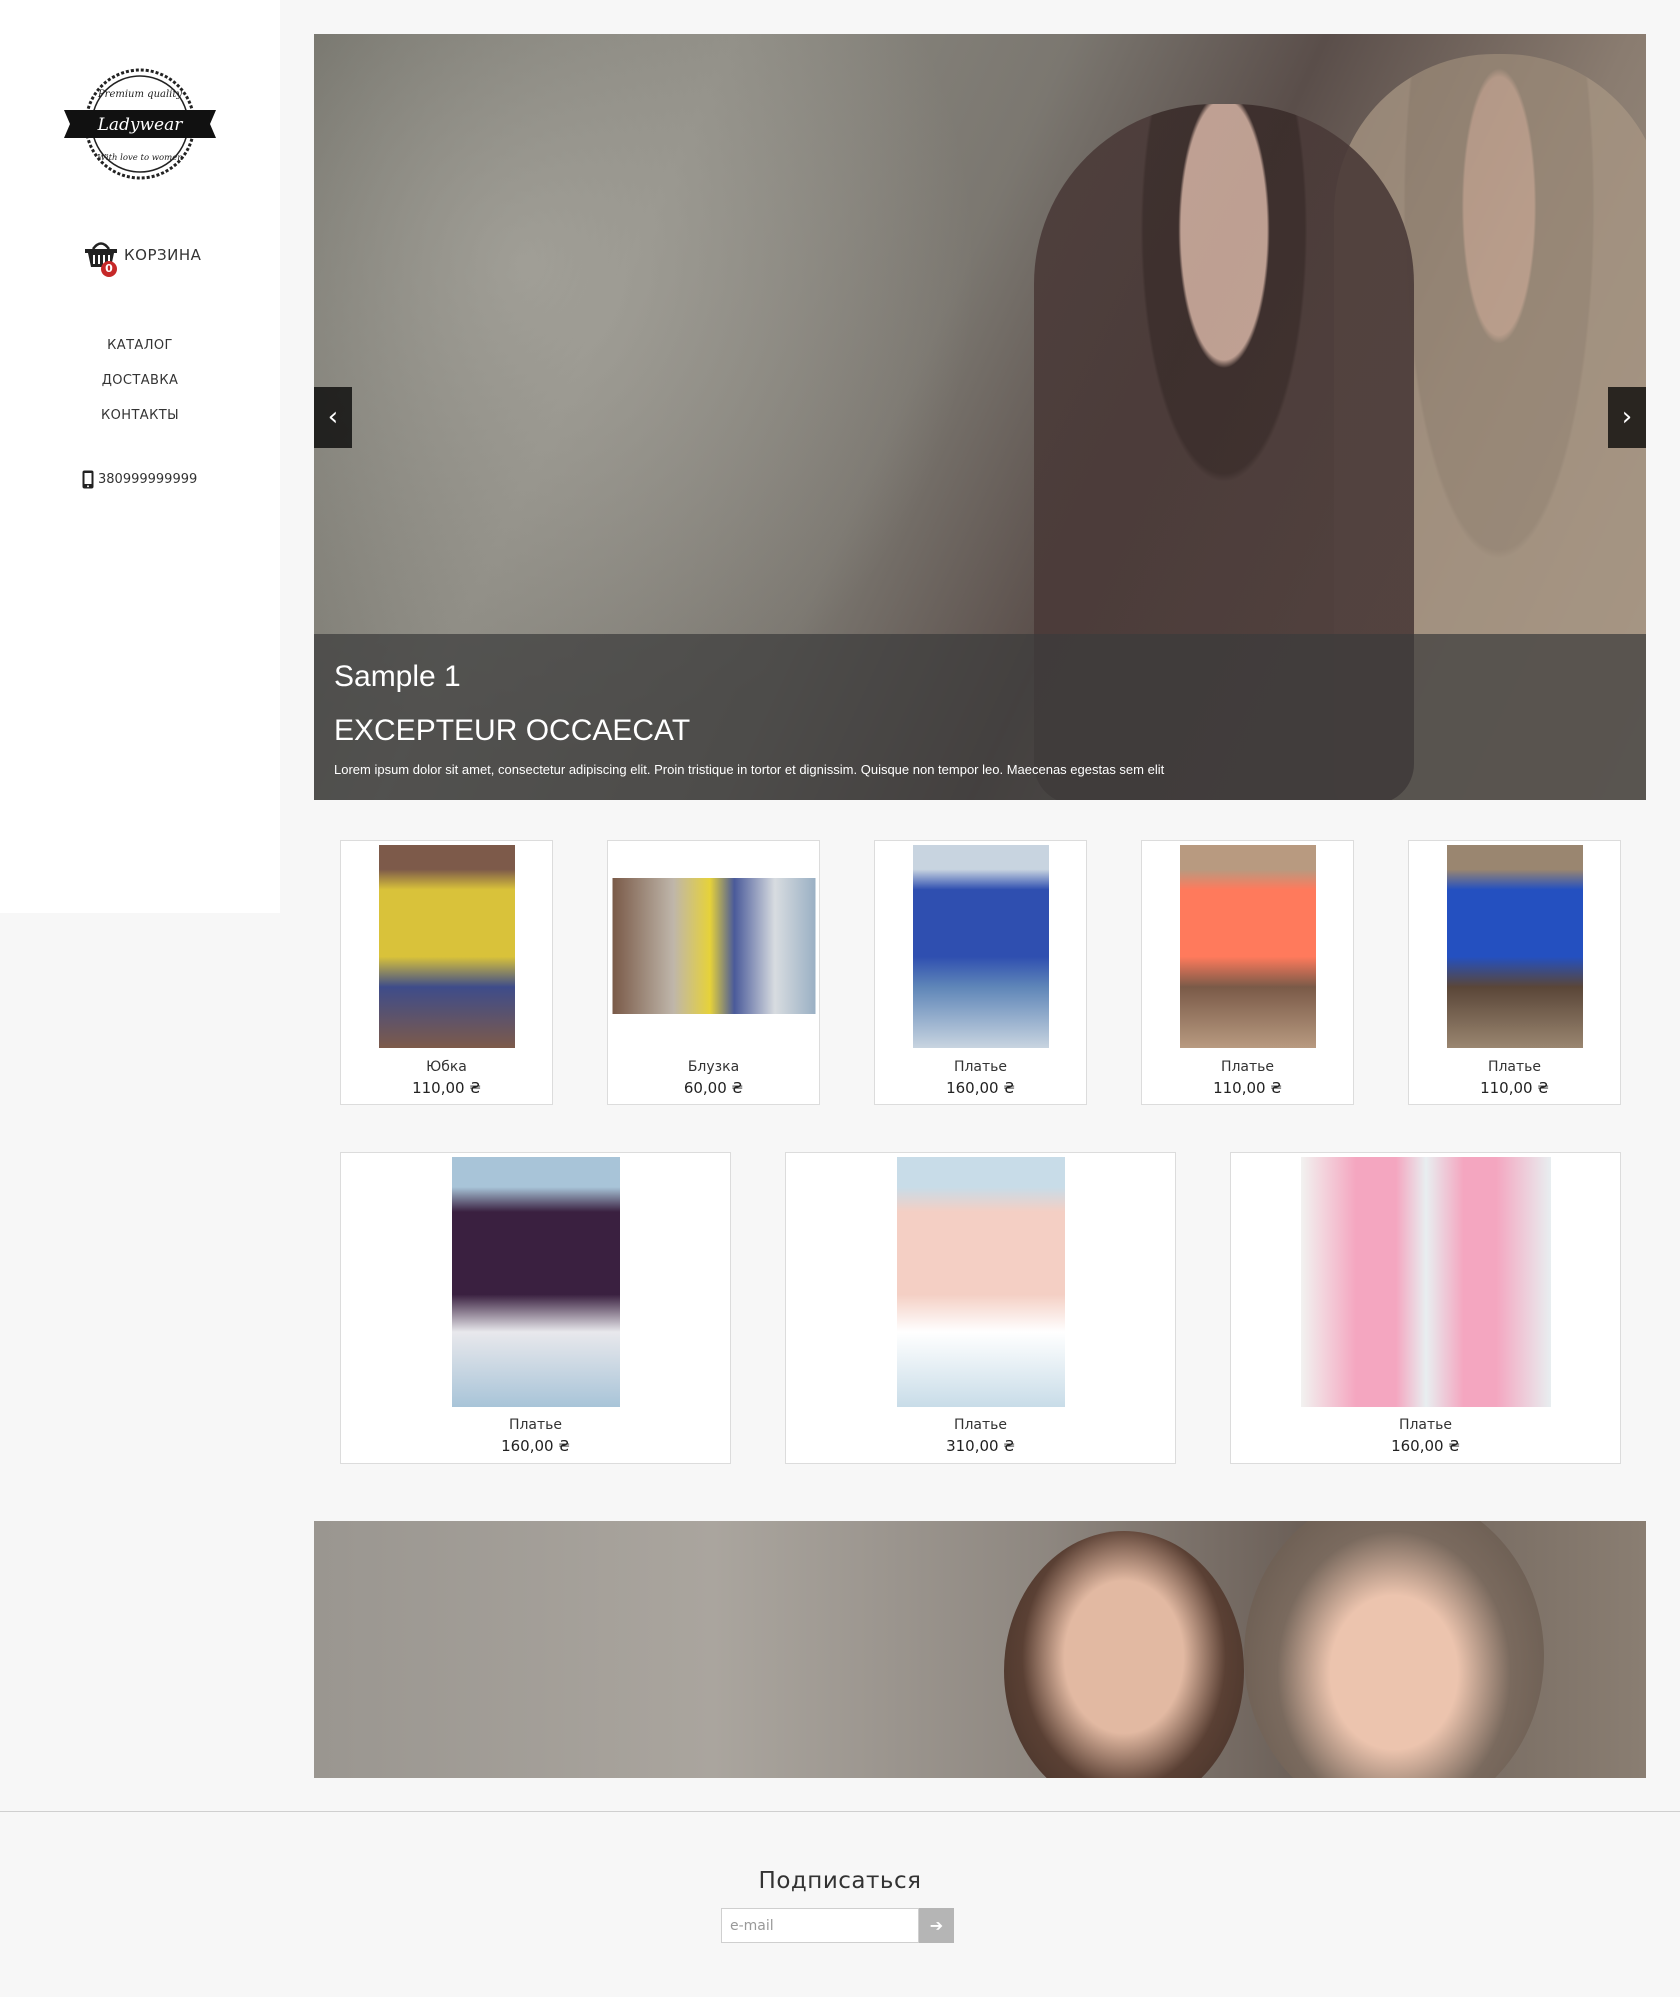 Image resolution: width=1680 pixels, height=1997 pixels. What do you see at coordinates (139, 94) in the screenshot?
I see `logo-top-text: Premium quality` at bounding box center [139, 94].